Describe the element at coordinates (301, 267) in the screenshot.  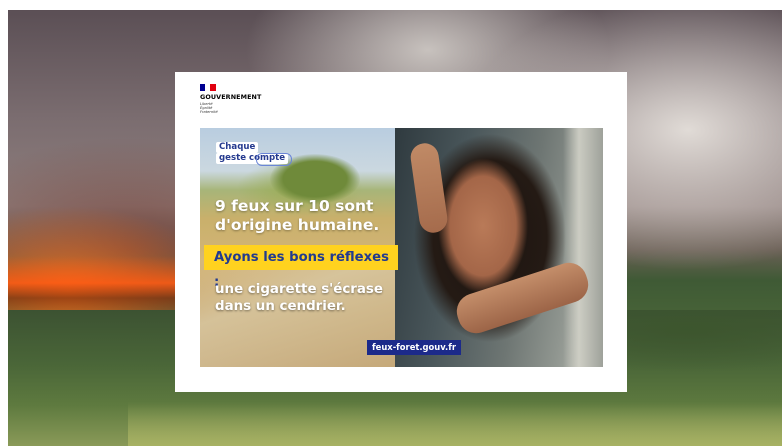
I see `highlight-banner: Ayons les bons réflexes :` at that location.